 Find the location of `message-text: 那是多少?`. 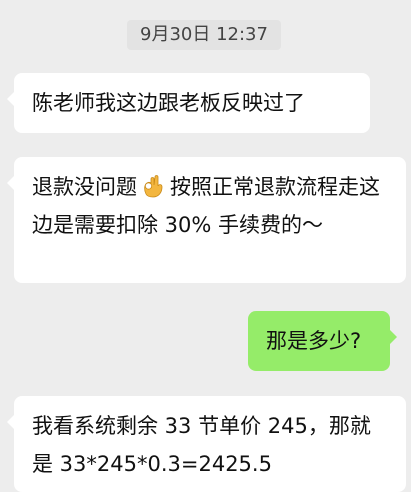

message-text: 那是多少? is located at coordinates (314, 341).